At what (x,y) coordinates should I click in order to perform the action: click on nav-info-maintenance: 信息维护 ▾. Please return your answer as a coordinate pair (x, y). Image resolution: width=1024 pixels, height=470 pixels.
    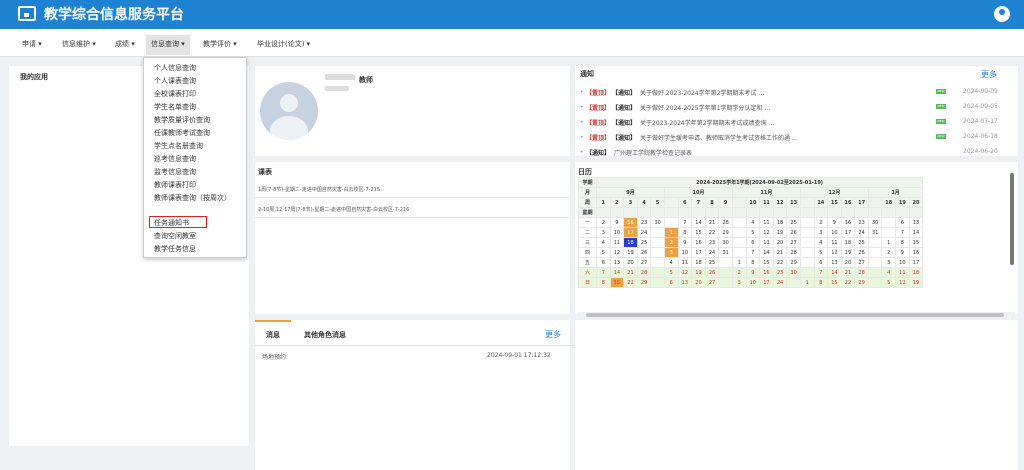
    Looking at the image, I should click on (79, 44).